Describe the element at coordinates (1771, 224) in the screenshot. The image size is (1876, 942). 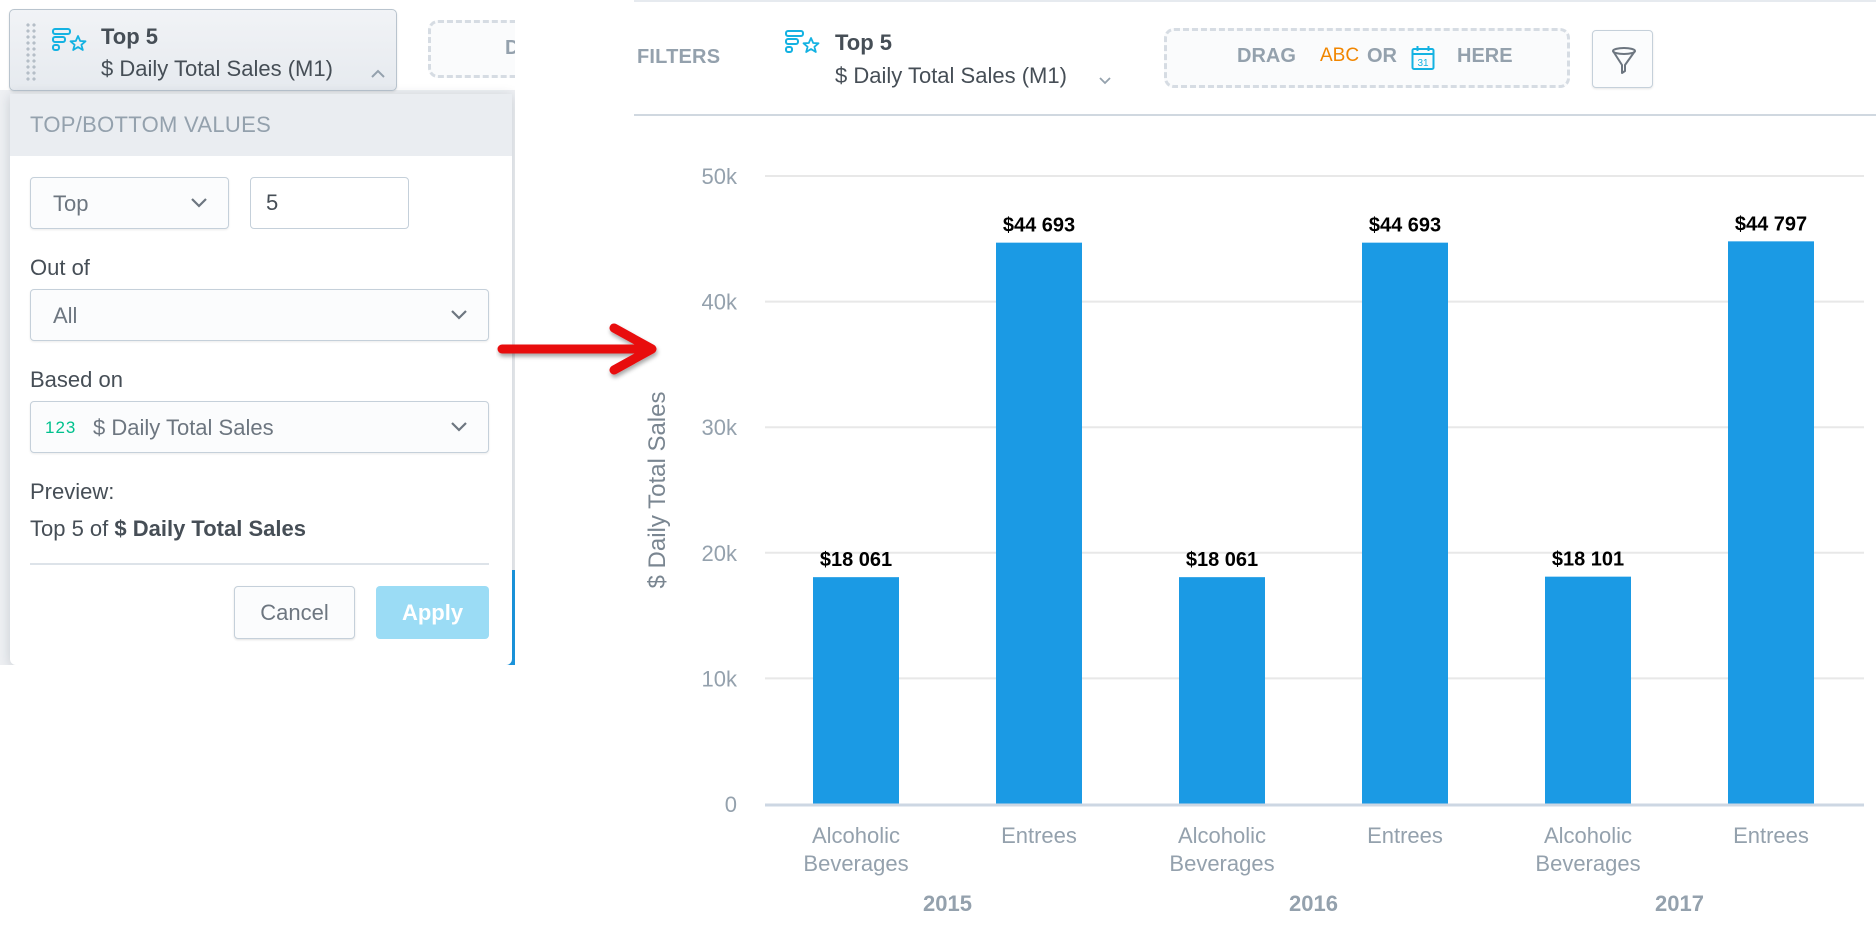
I see `data-label: $44 797` at that location.